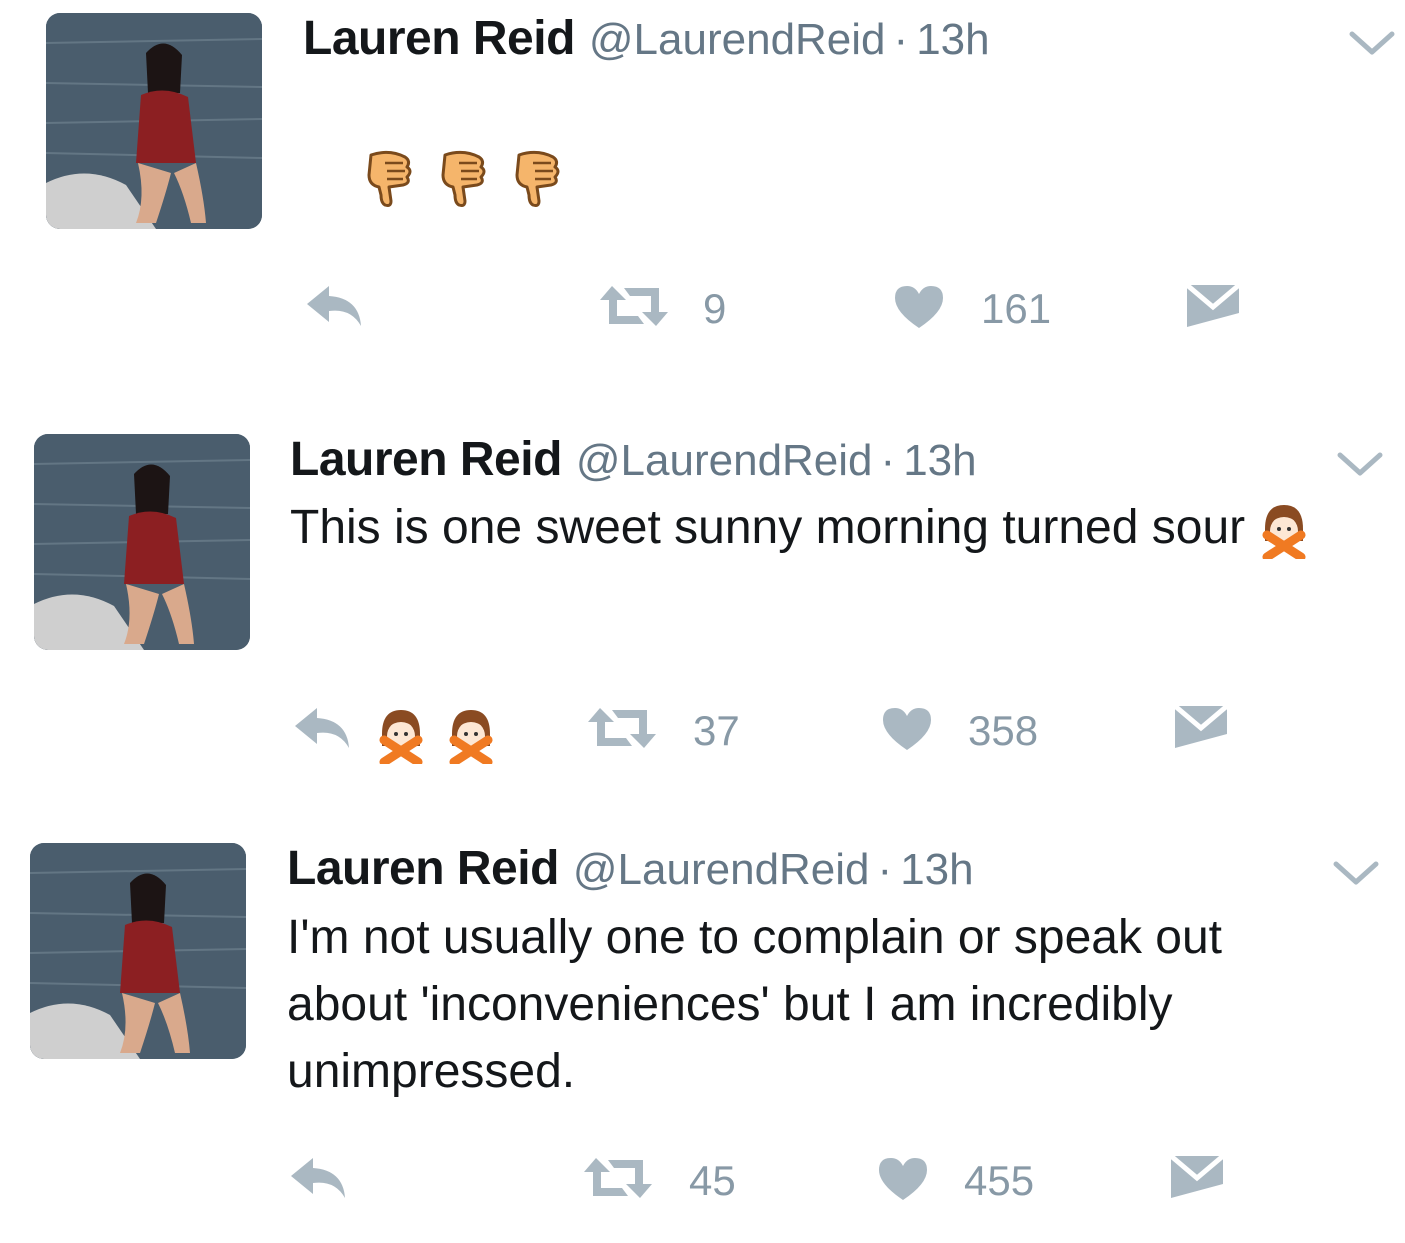  I want to click on retweet-count: 37, so click(716, 730).